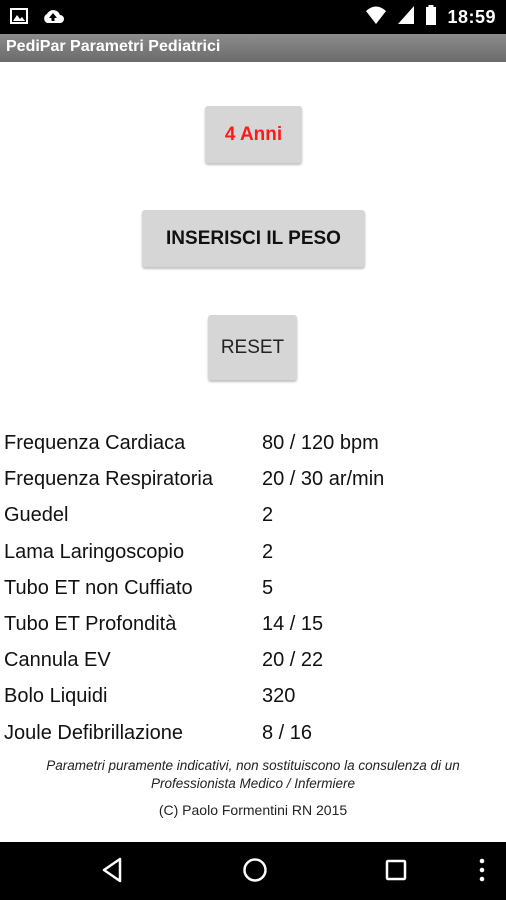  I want to click on overflow-menu-icon, so click(482, 872).